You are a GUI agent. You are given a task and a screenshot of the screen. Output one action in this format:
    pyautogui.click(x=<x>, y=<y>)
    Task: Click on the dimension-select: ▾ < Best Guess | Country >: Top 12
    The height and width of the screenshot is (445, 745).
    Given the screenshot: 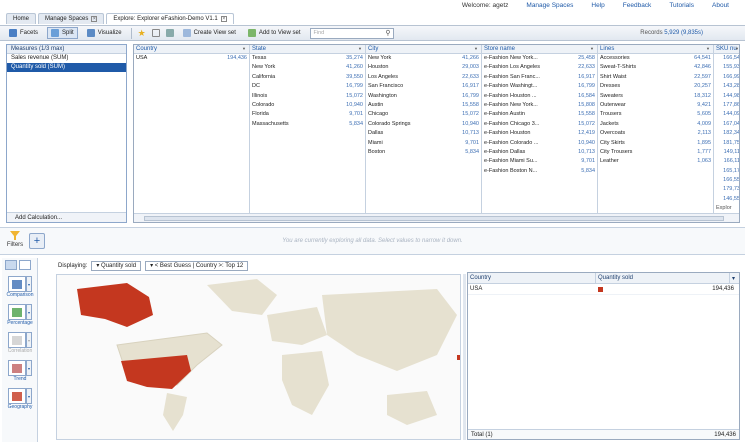 What is the action you would take?
    pyautogui.click(x=197, y=266)
    